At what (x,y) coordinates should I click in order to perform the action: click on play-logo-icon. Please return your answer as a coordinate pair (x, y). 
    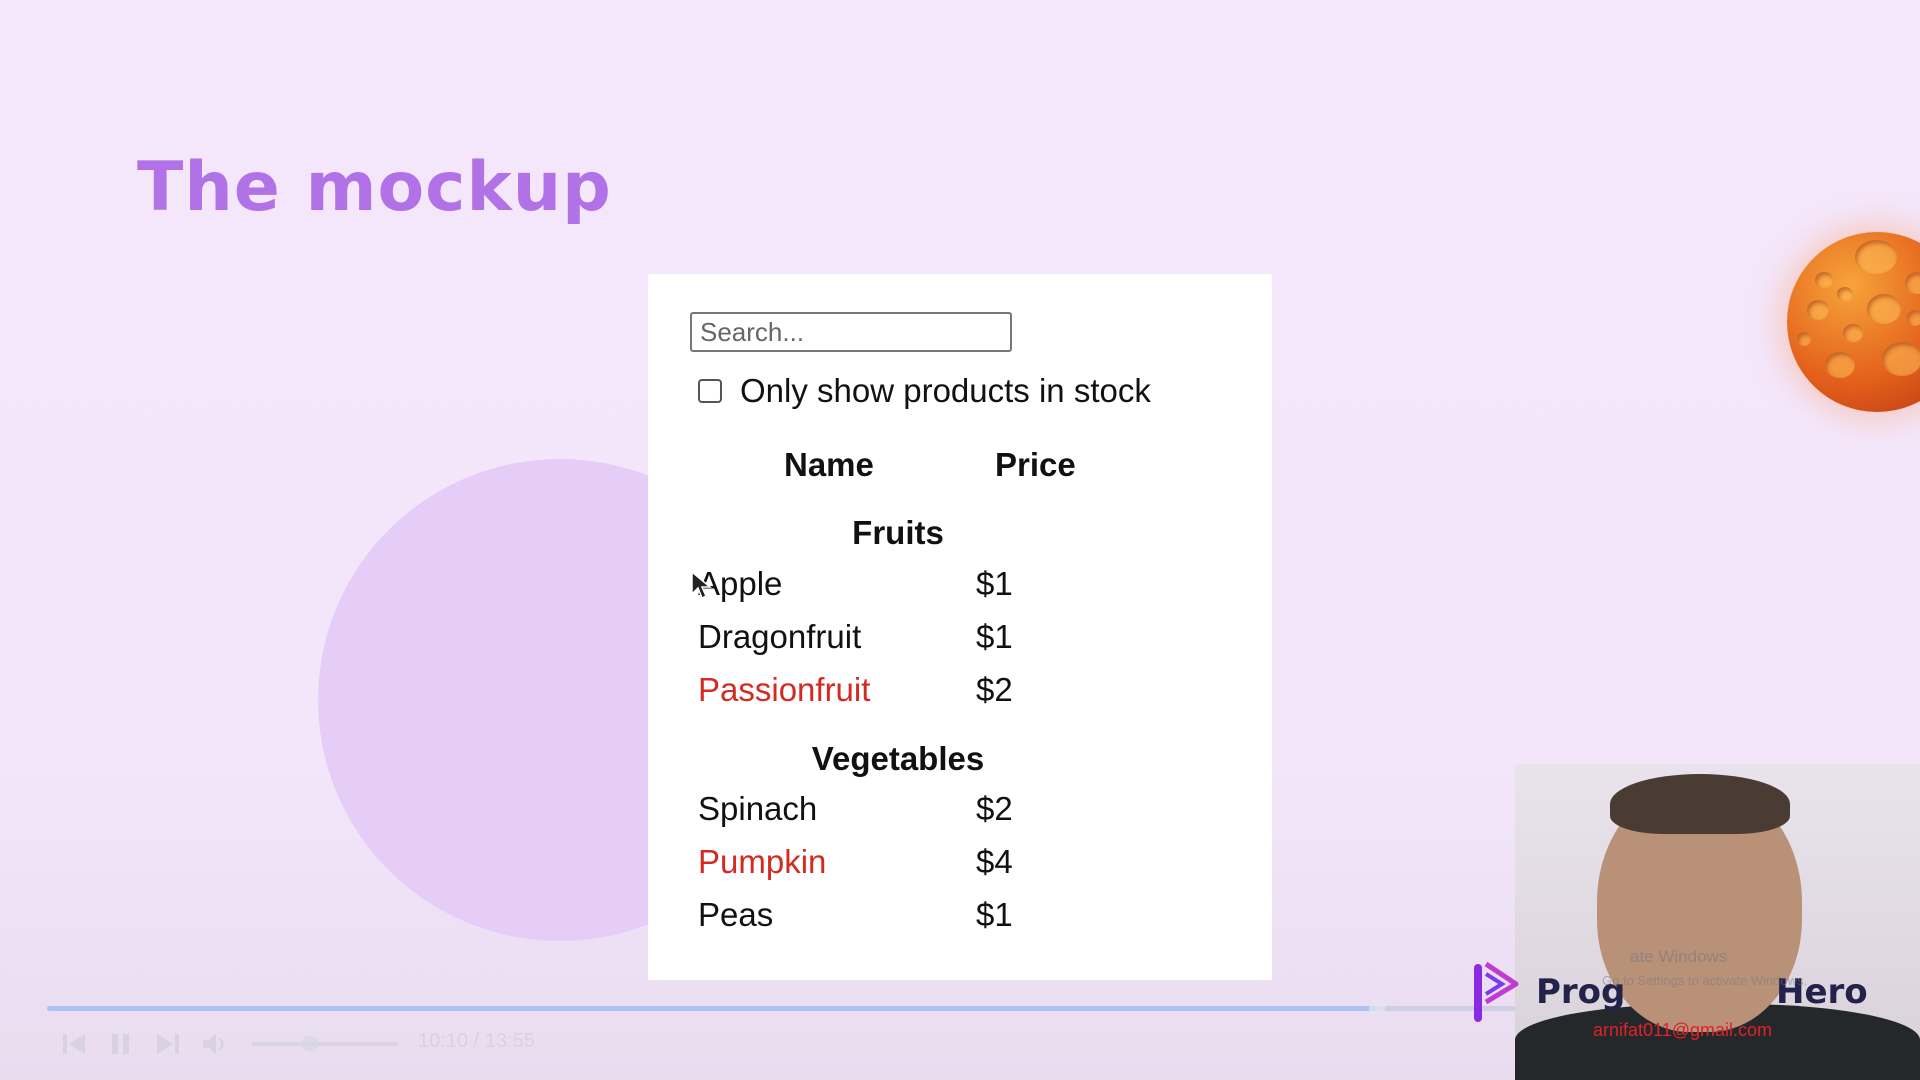
    Looking at the image, I should click on (1496, 991).